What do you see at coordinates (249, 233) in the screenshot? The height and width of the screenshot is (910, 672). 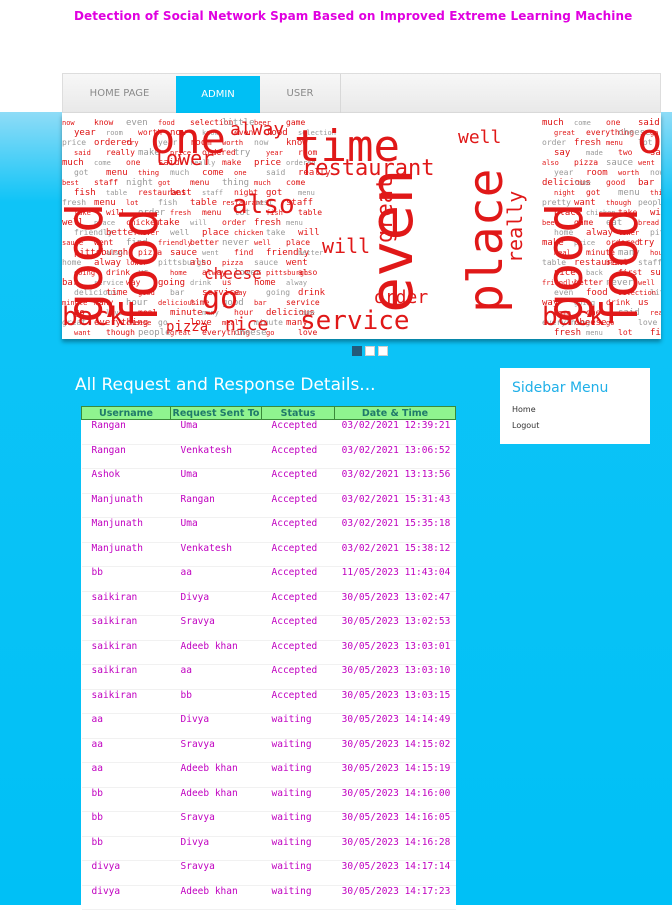 I see `word-cloud-word: chicken` at bounding box center [249, 233].